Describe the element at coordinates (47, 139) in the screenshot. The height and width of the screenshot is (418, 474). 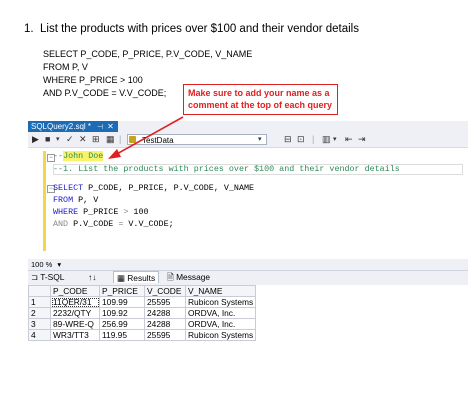
I see `stop-icon: ■` at that location.